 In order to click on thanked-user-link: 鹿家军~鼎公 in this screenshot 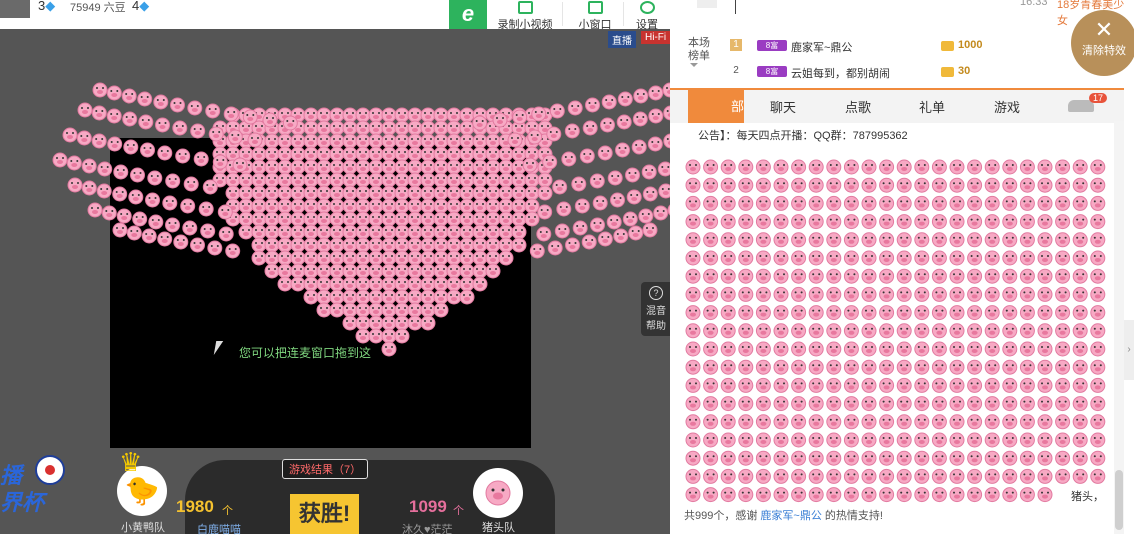, I will do `click(790, 516)`.